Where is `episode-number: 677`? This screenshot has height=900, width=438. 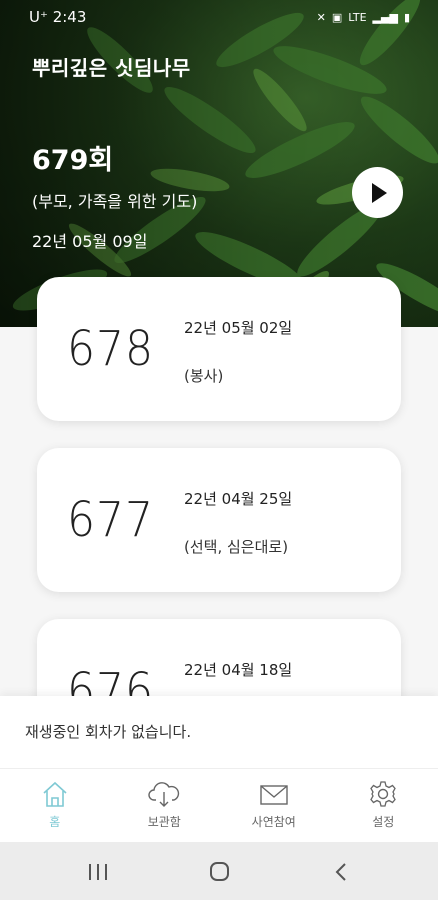 episode-number: 677 is located at coordinates (111, 520).